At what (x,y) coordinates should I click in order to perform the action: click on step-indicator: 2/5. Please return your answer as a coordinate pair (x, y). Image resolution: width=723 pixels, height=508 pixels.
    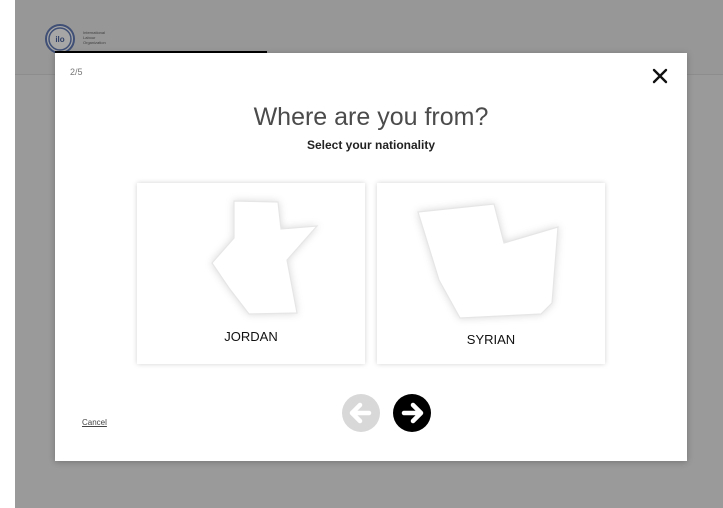
    Looking at the image, I should click on (76, 72).